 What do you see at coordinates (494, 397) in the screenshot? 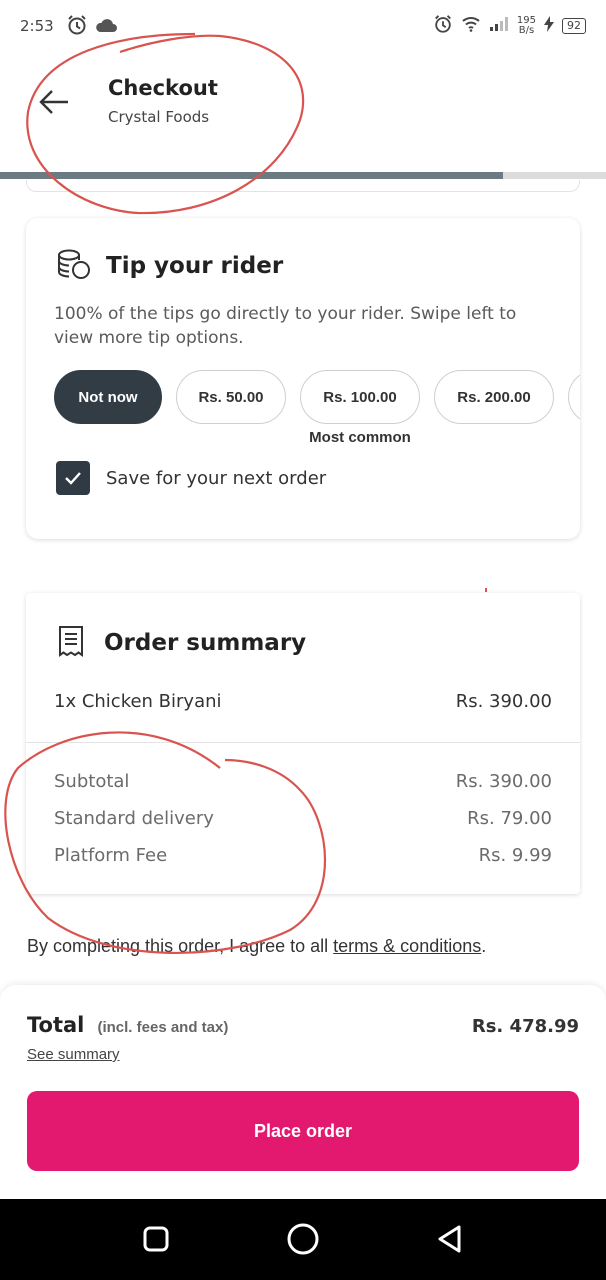
I see `tip-option-200: Rs. 200.00` at bounding box center [494, 397].